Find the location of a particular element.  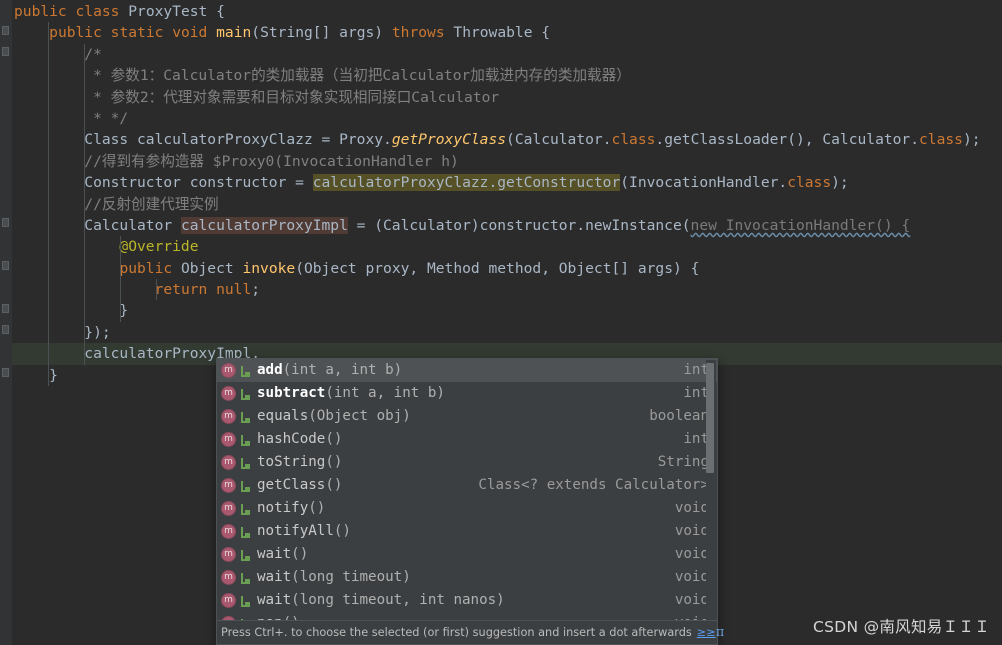

editor-gutter is located at coordinates (6, 322).